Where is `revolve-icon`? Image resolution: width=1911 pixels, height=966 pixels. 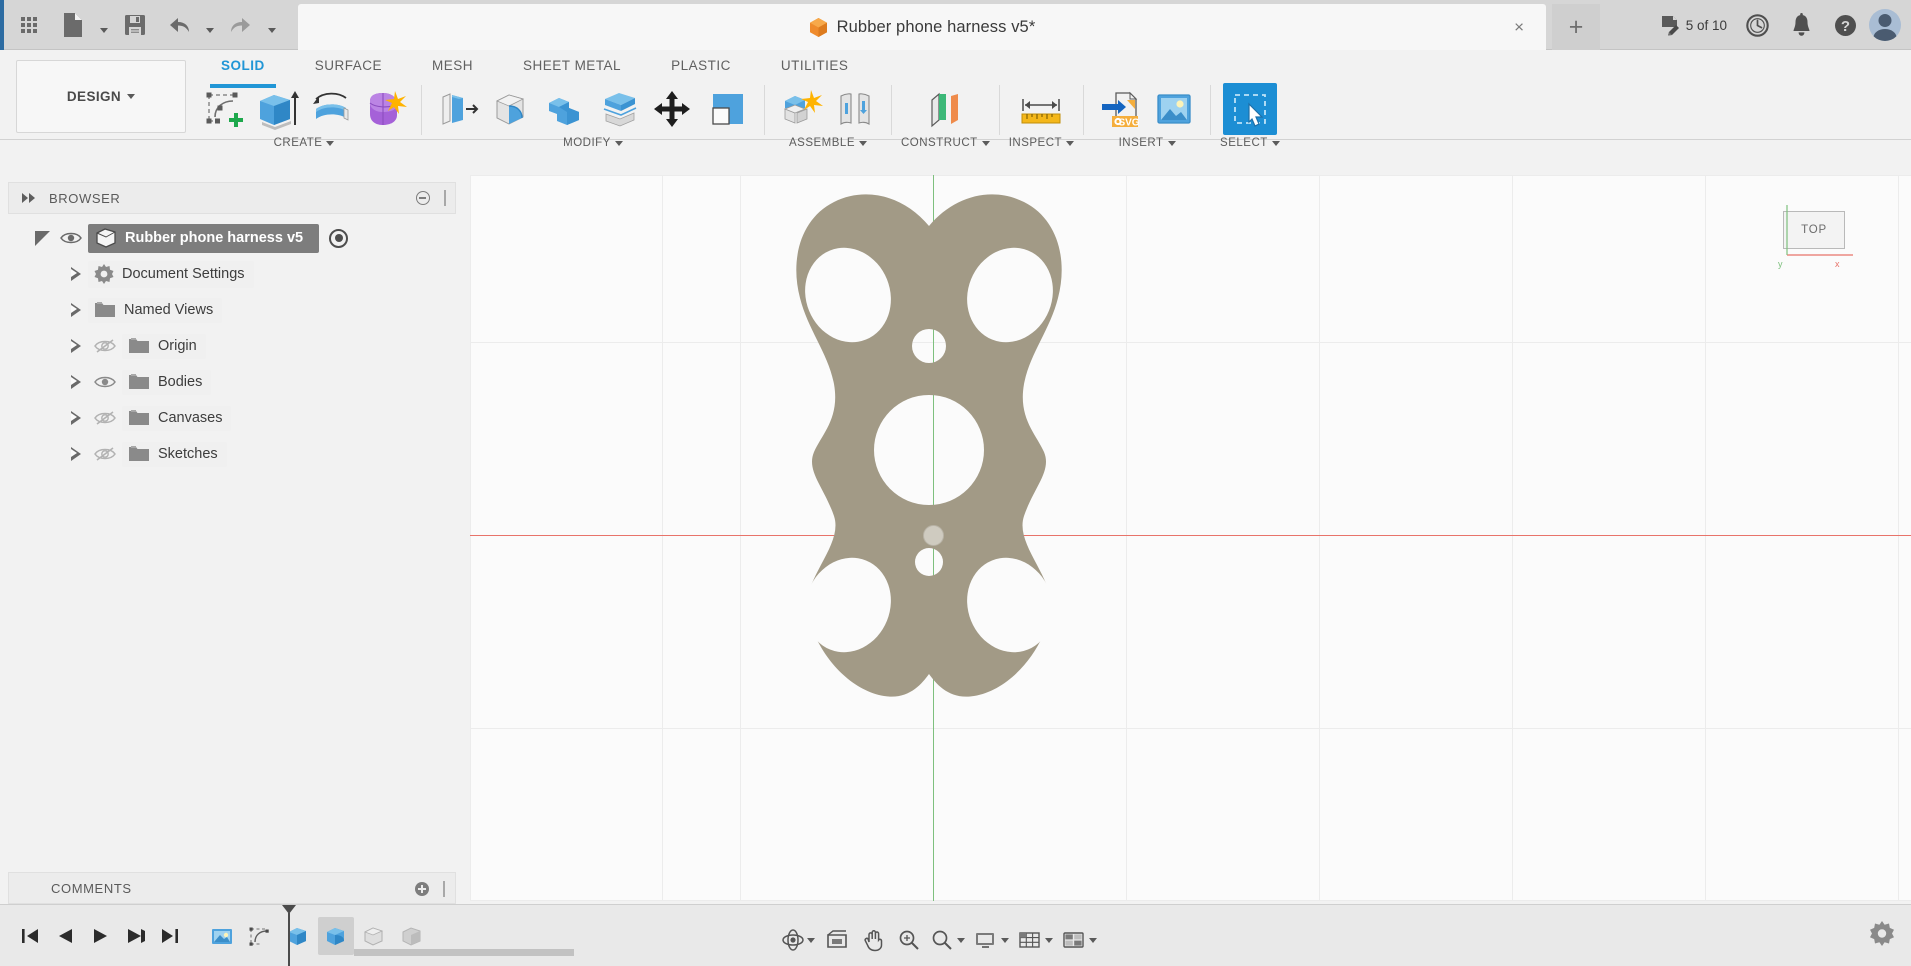 revolve-icon is located at coordinates (331, 109).